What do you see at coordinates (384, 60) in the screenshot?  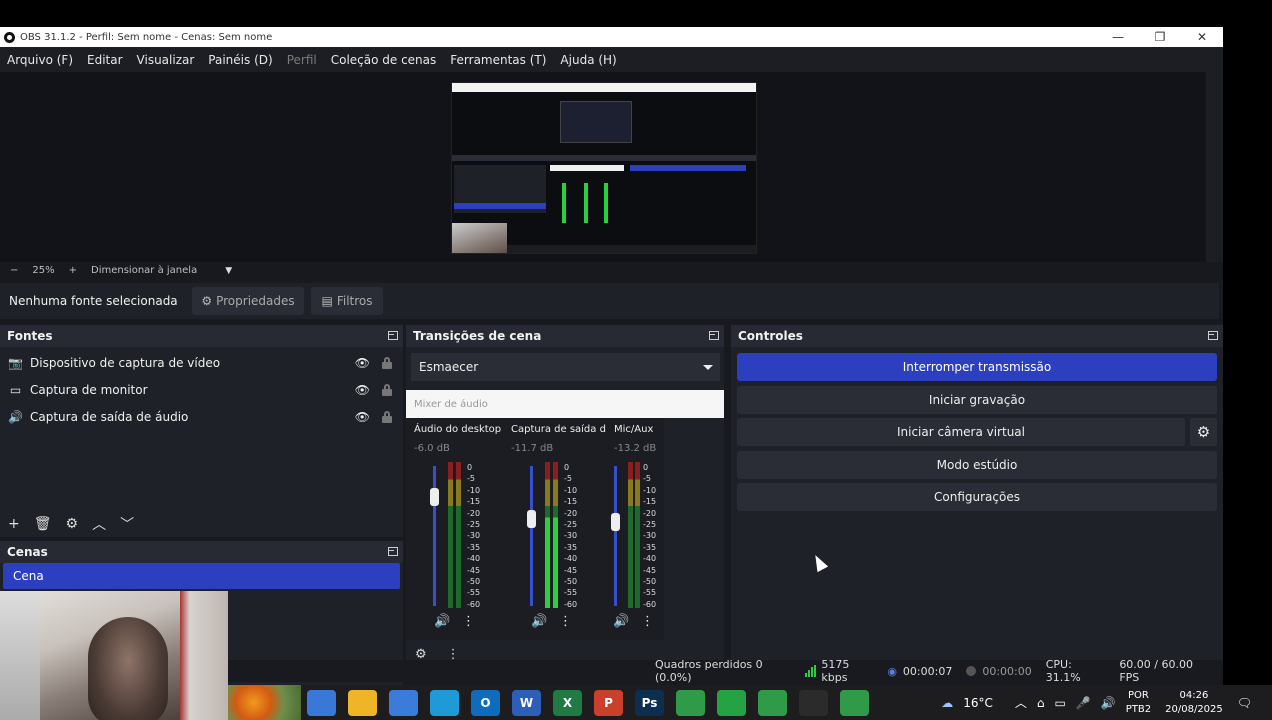 I see `menu-colecao-cenas: Coleção de cenas` at bounding box center [384, 60].